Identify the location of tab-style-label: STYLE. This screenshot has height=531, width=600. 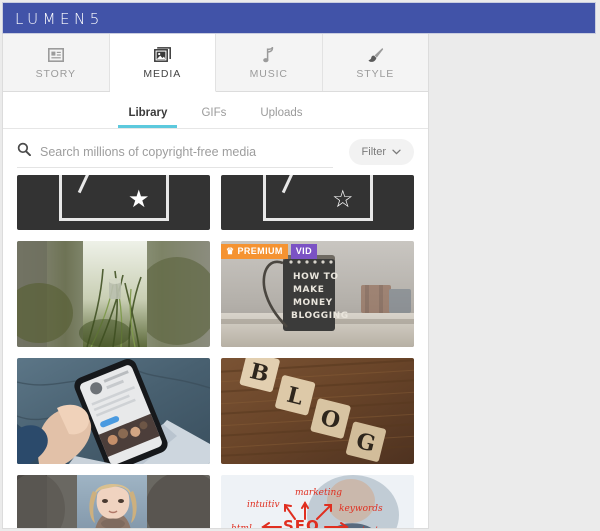
(375, 73).